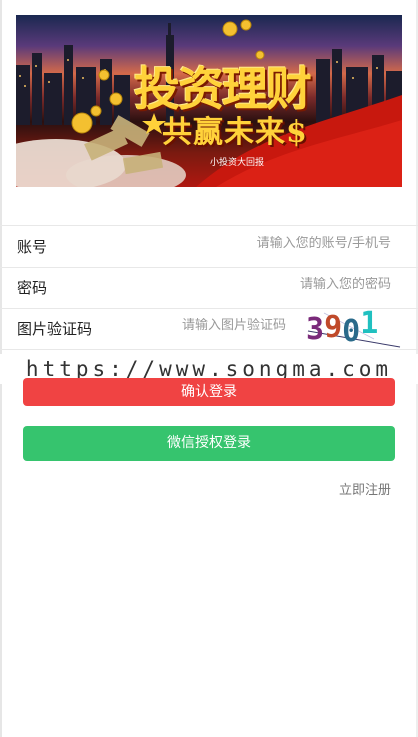 The image size is (418, 737). I want to click on confirm-login-button: 确认登录, so click(209, 392).